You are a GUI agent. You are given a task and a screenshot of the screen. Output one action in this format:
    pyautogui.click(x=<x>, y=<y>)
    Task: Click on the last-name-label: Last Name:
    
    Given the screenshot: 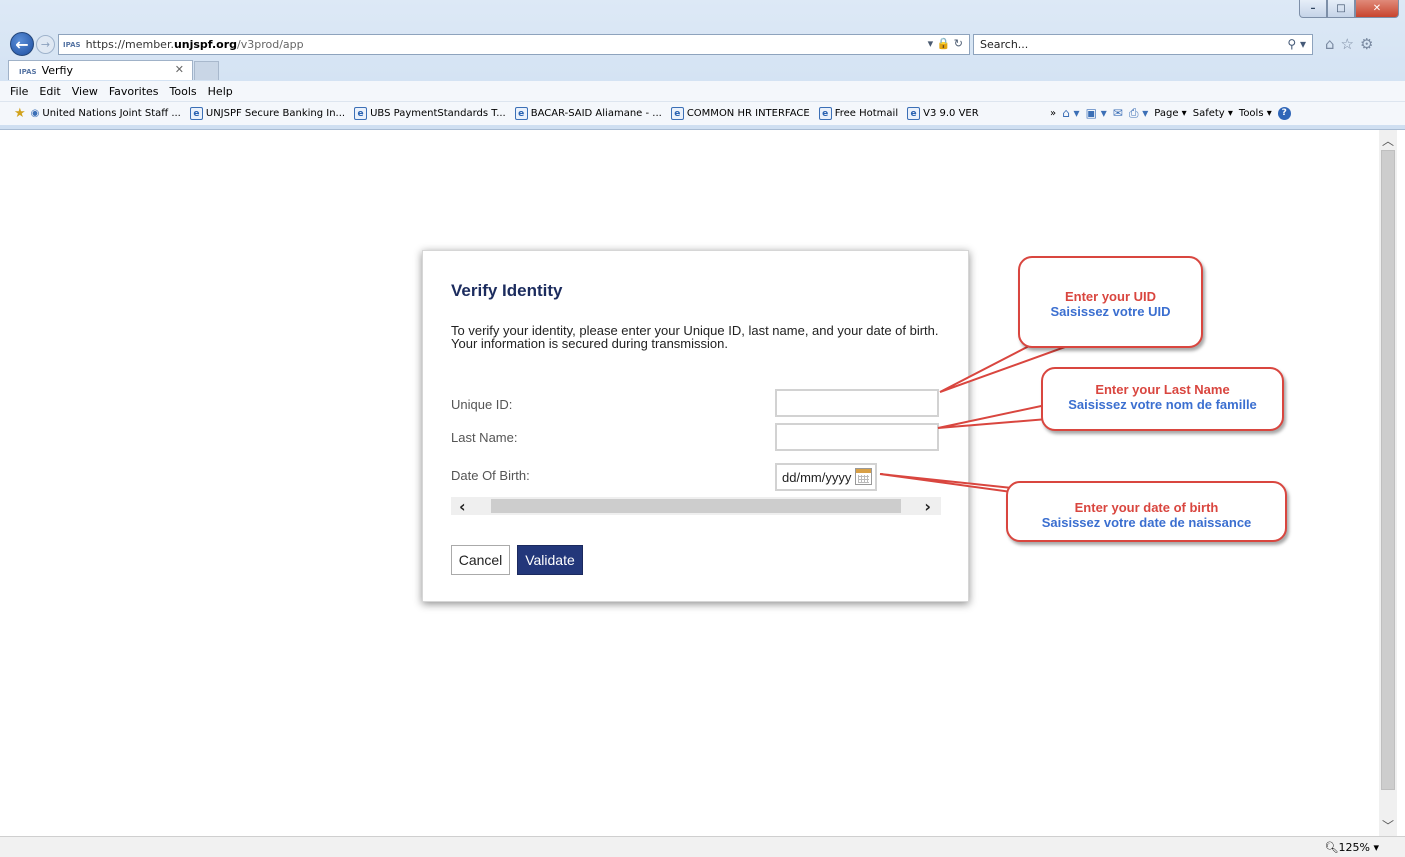 What is the action you would take?
    pyautogui.click(x=484, y=437)
    